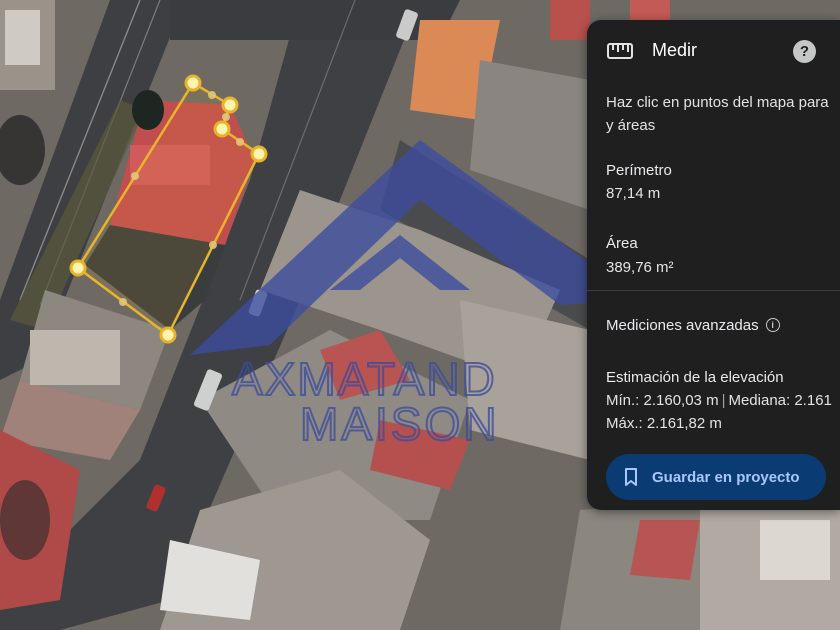 This screenshot has height=630, width=840. What do you see at coordinates (675, 50) in the screenshot?
I see `panel-title: Medir` at bounding box center [675, 50].